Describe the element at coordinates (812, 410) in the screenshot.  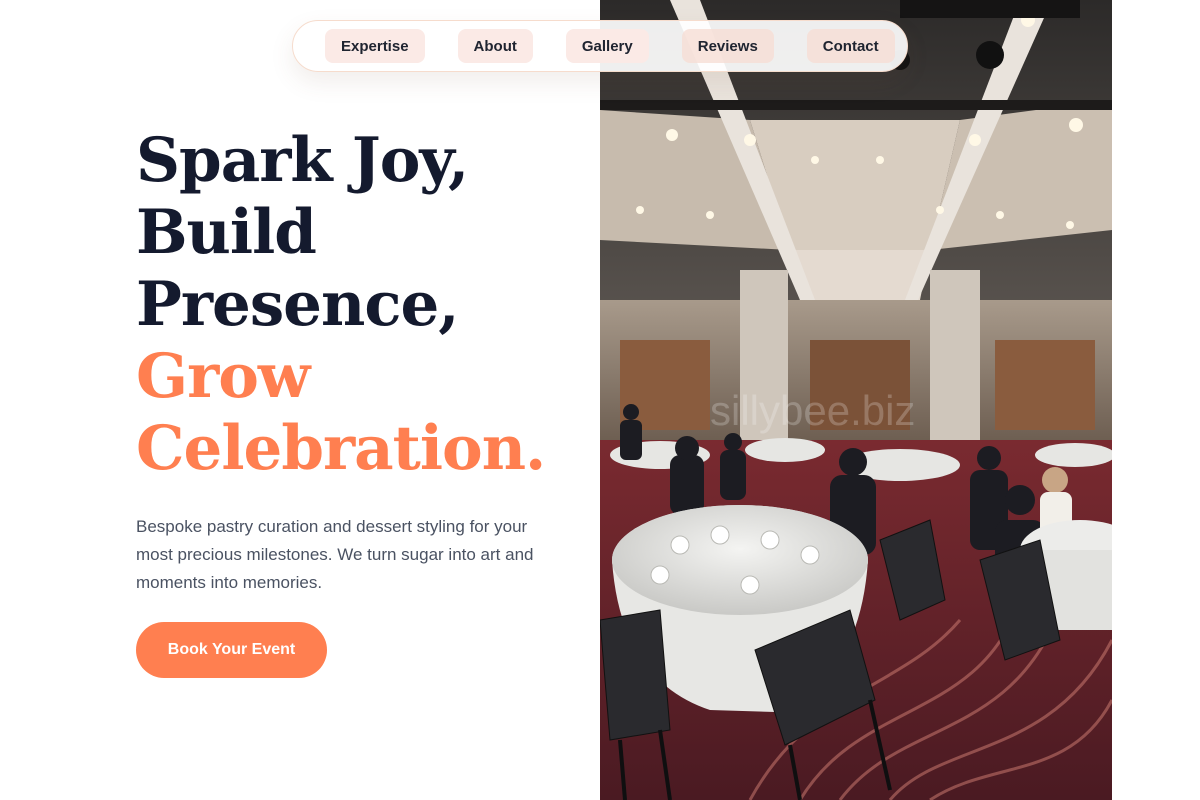
I see `photo-watermark: sillybee.biz` at that location.